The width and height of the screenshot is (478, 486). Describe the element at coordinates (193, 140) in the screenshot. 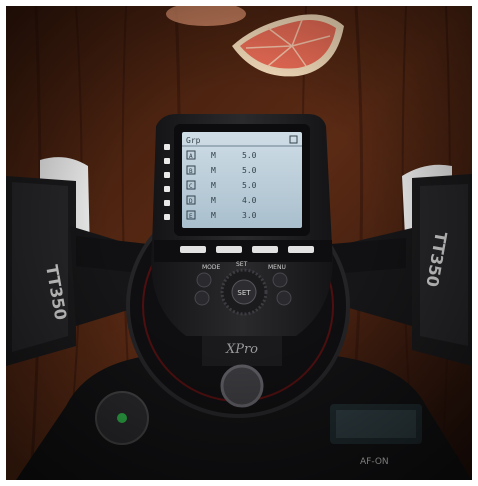

I see `lcd-header: Grp` at that location.